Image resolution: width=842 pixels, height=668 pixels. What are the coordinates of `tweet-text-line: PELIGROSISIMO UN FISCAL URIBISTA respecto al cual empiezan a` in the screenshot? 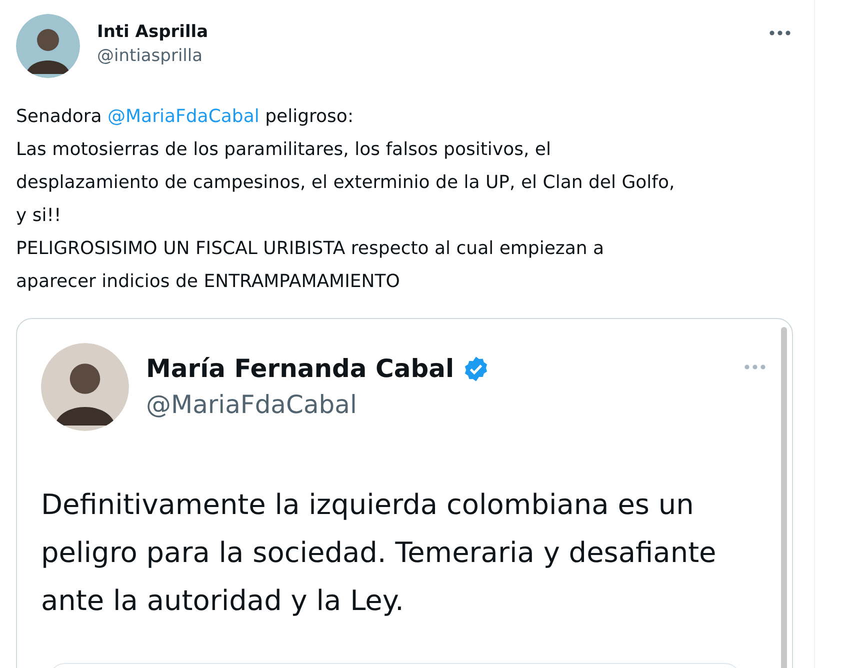 It's located at (311, 249).